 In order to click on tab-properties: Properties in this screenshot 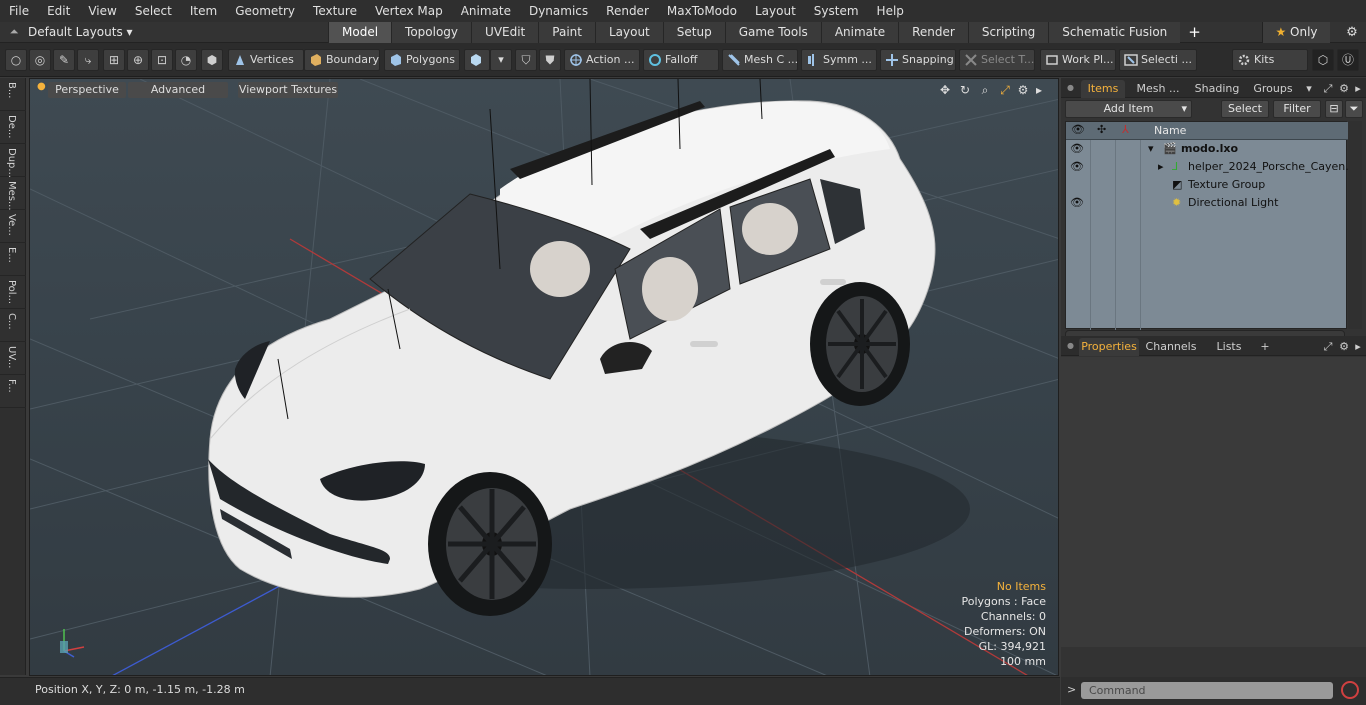, I will do `click(1109, 347)`.